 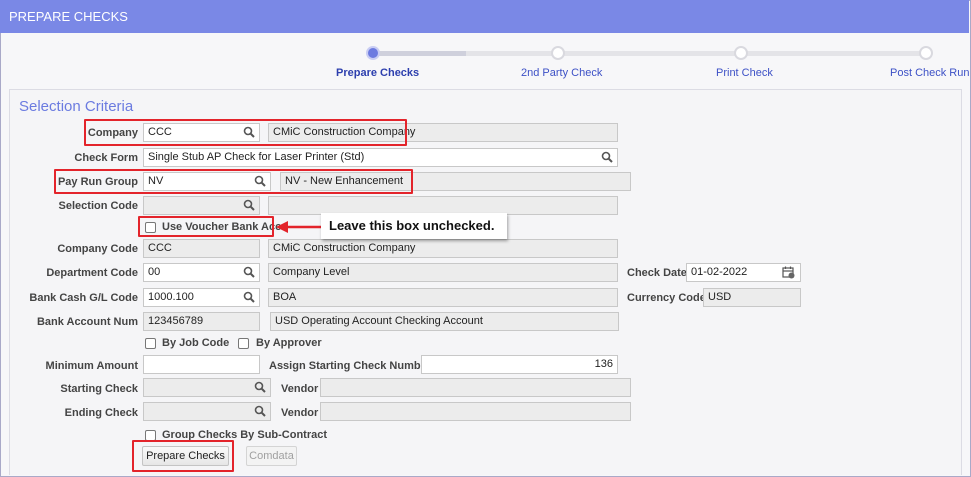 I want to click on selection-code-input, so click(x=201, y=205).